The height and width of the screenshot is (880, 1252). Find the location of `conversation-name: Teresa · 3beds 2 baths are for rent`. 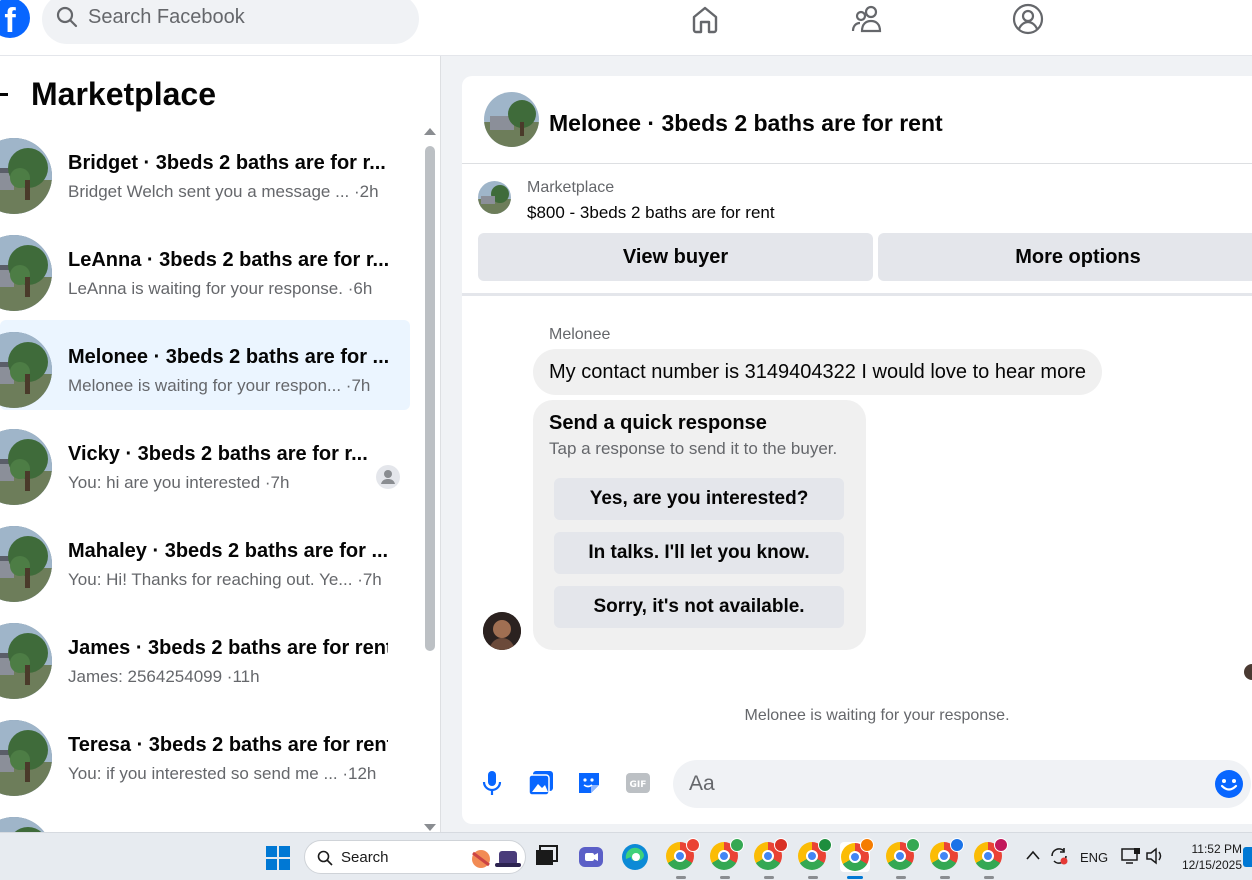

conversation-name: Teresa · 3beds 2 baths are for rent is located at coordinates (228, 745).